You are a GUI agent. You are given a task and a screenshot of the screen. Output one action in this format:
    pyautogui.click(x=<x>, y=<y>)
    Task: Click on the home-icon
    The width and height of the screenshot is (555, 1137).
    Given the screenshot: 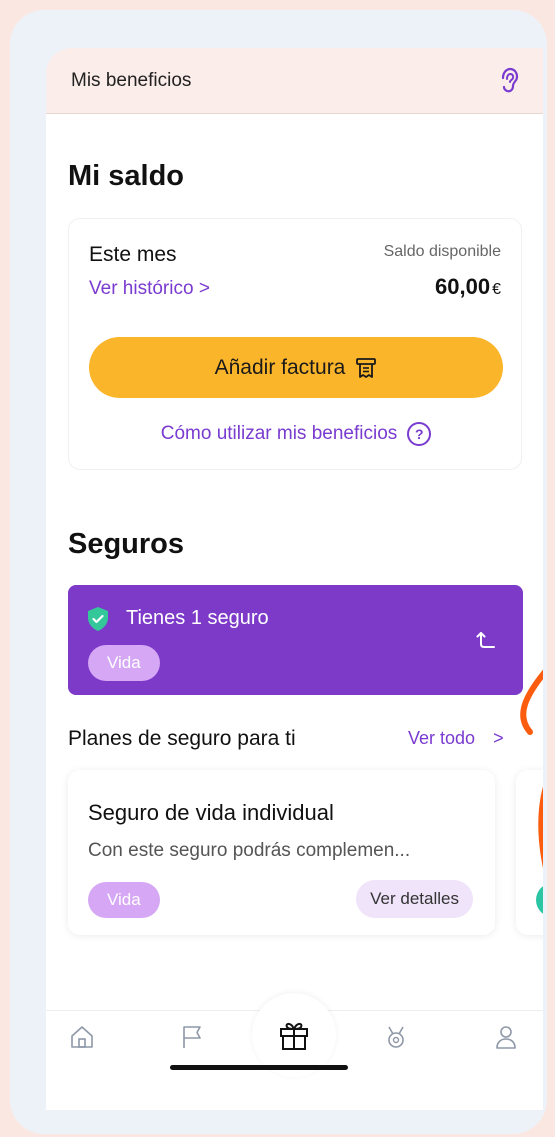 What is the action you would take?
    pyautogui.click(x=82, y=1037)
    